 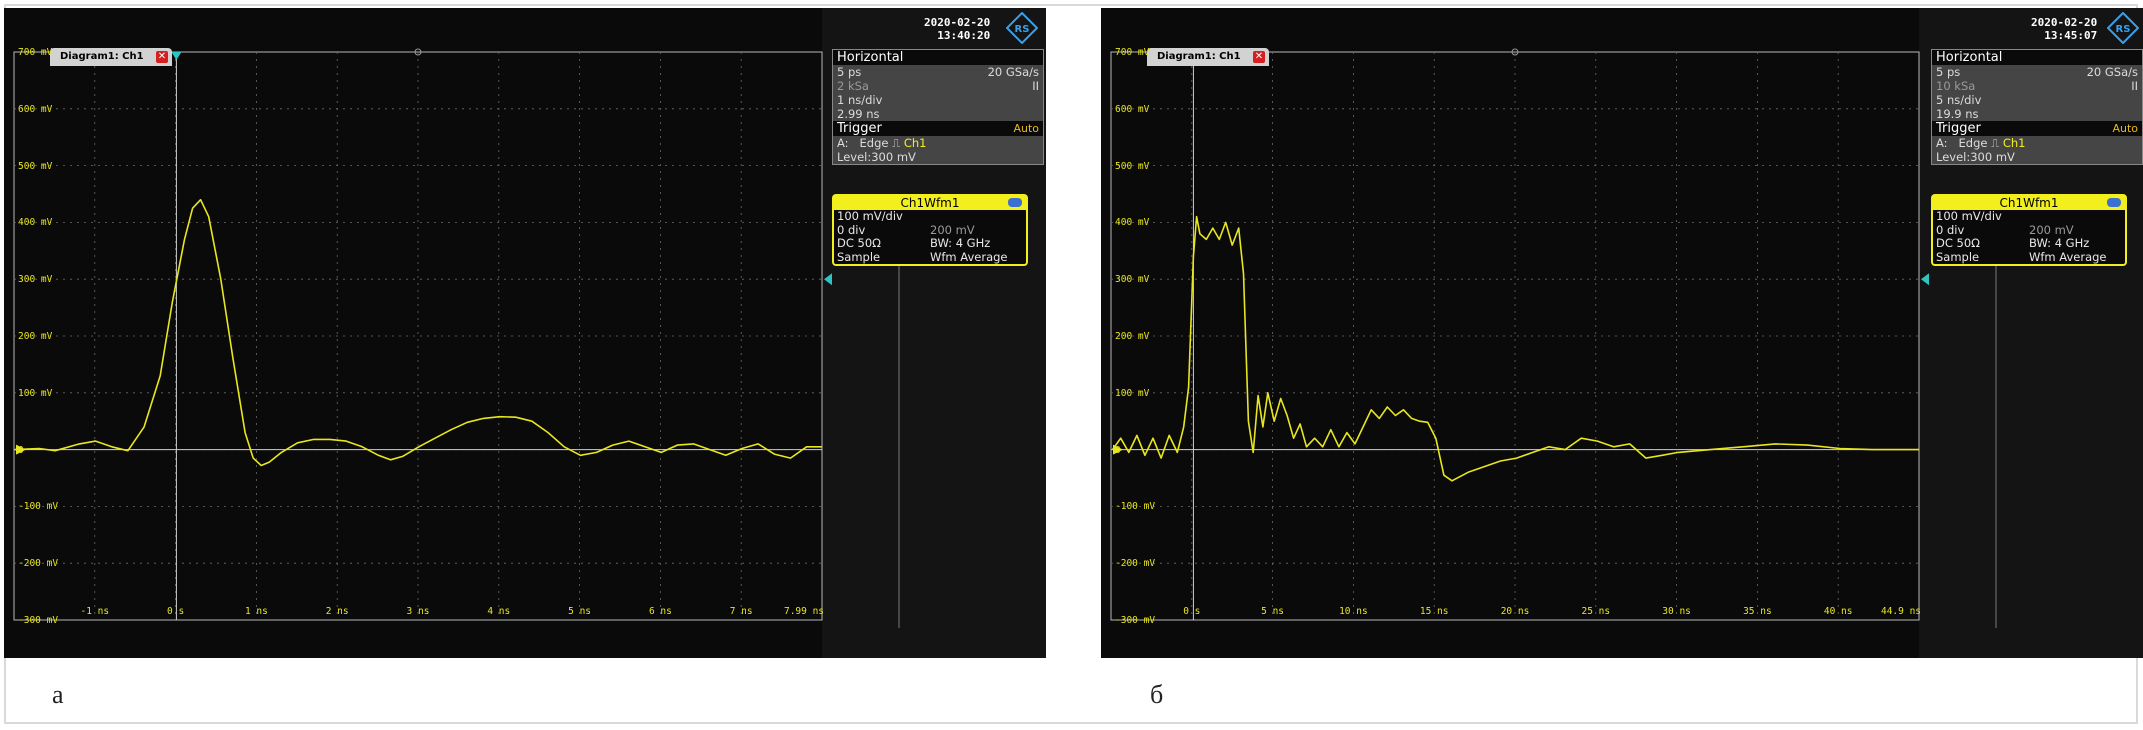 I want to click on caption-a: а, so click(x=58, y=694).